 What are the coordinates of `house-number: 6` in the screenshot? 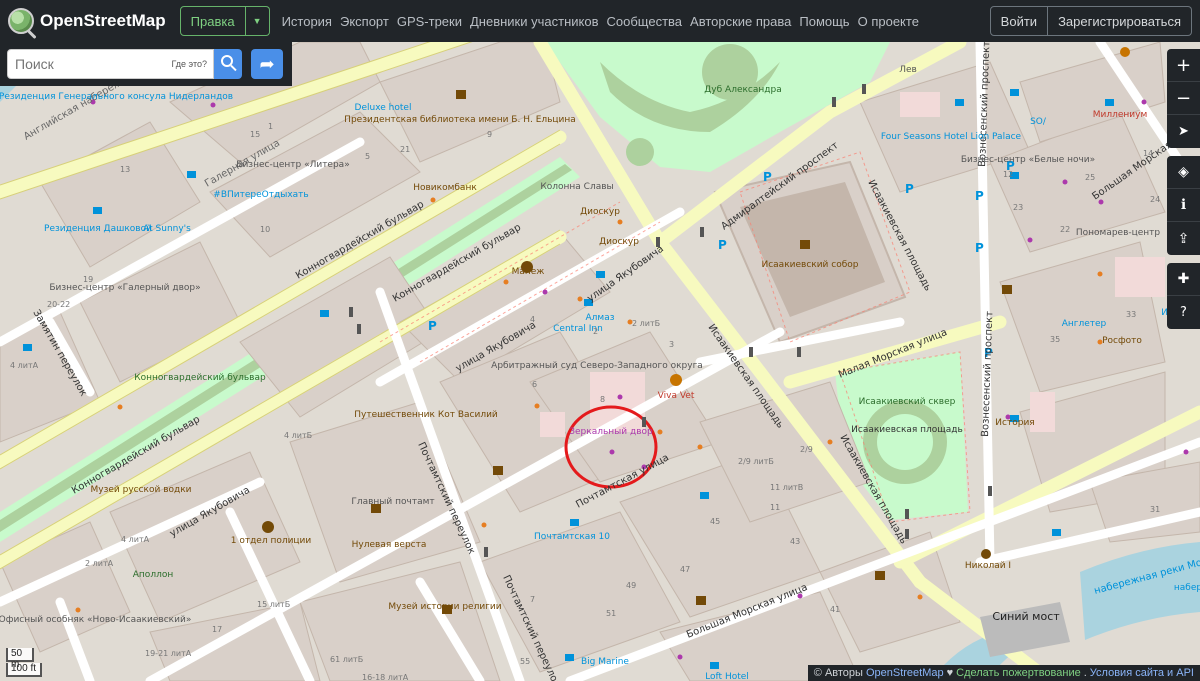 It's located at (534, 384).